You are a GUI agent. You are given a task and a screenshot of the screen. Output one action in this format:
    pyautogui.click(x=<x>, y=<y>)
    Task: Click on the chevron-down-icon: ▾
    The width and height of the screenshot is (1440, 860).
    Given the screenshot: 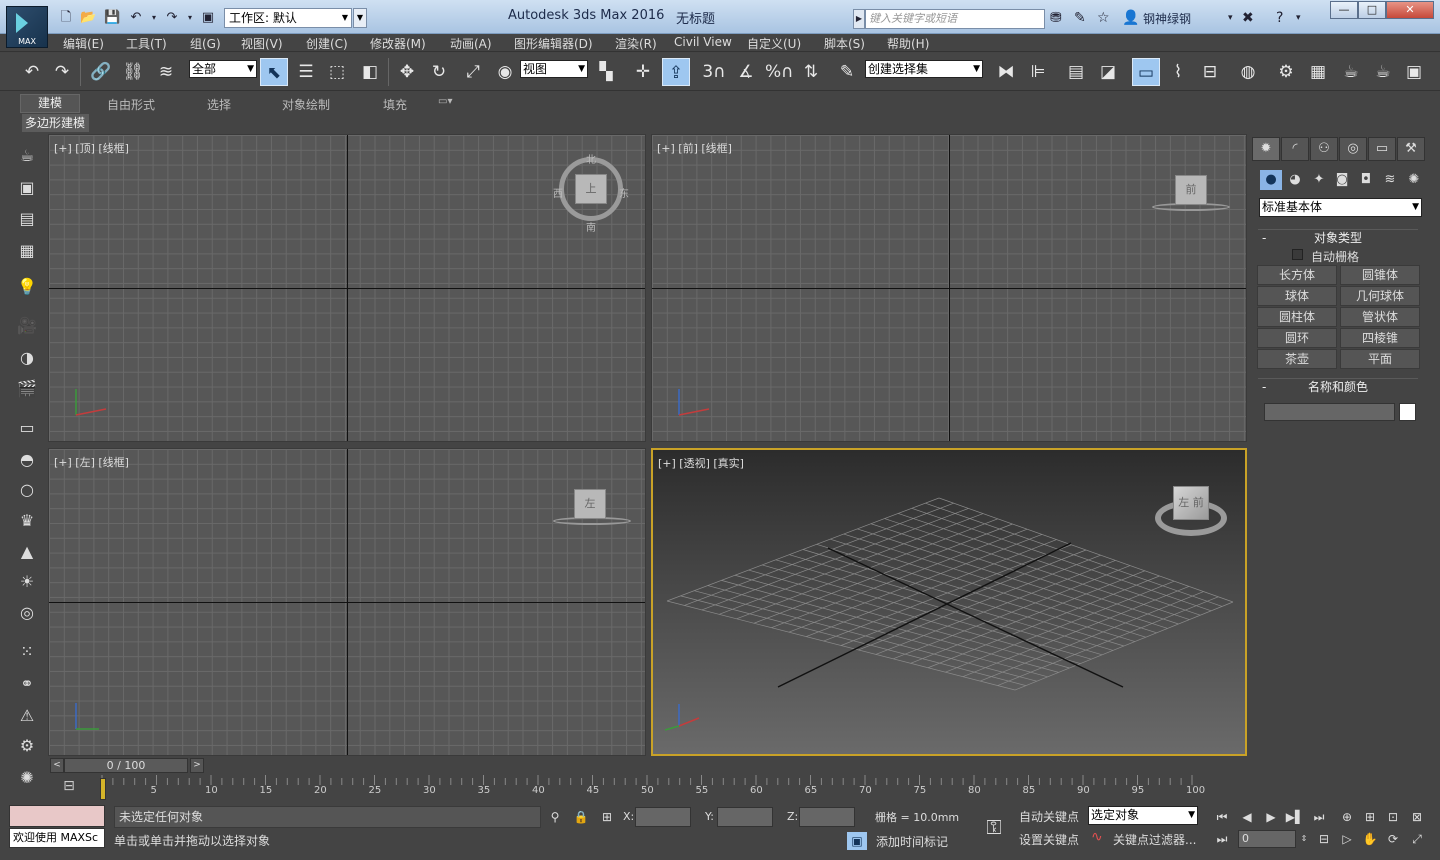 What is the action you would take?
    pyautogui.click(x=1298, y=18)
    